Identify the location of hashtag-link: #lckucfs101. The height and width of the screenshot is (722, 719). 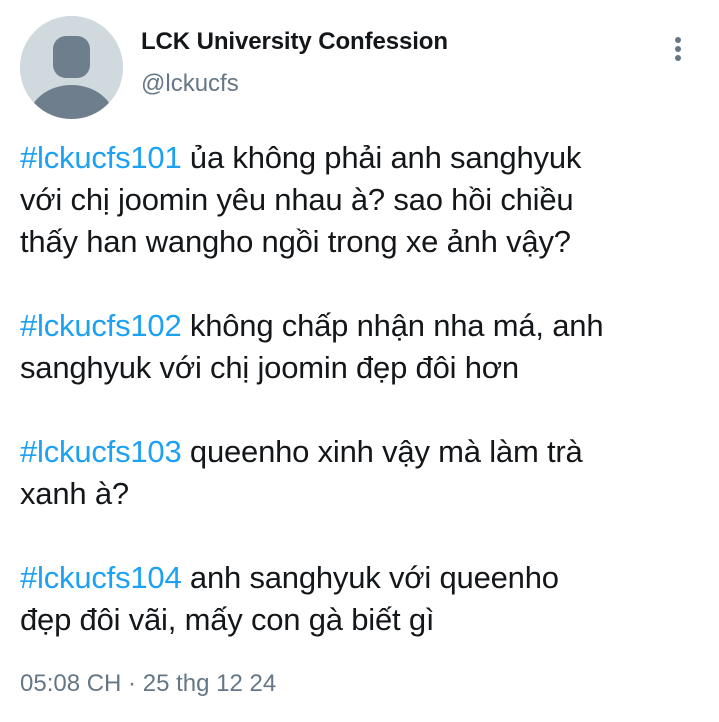
(101, 157).